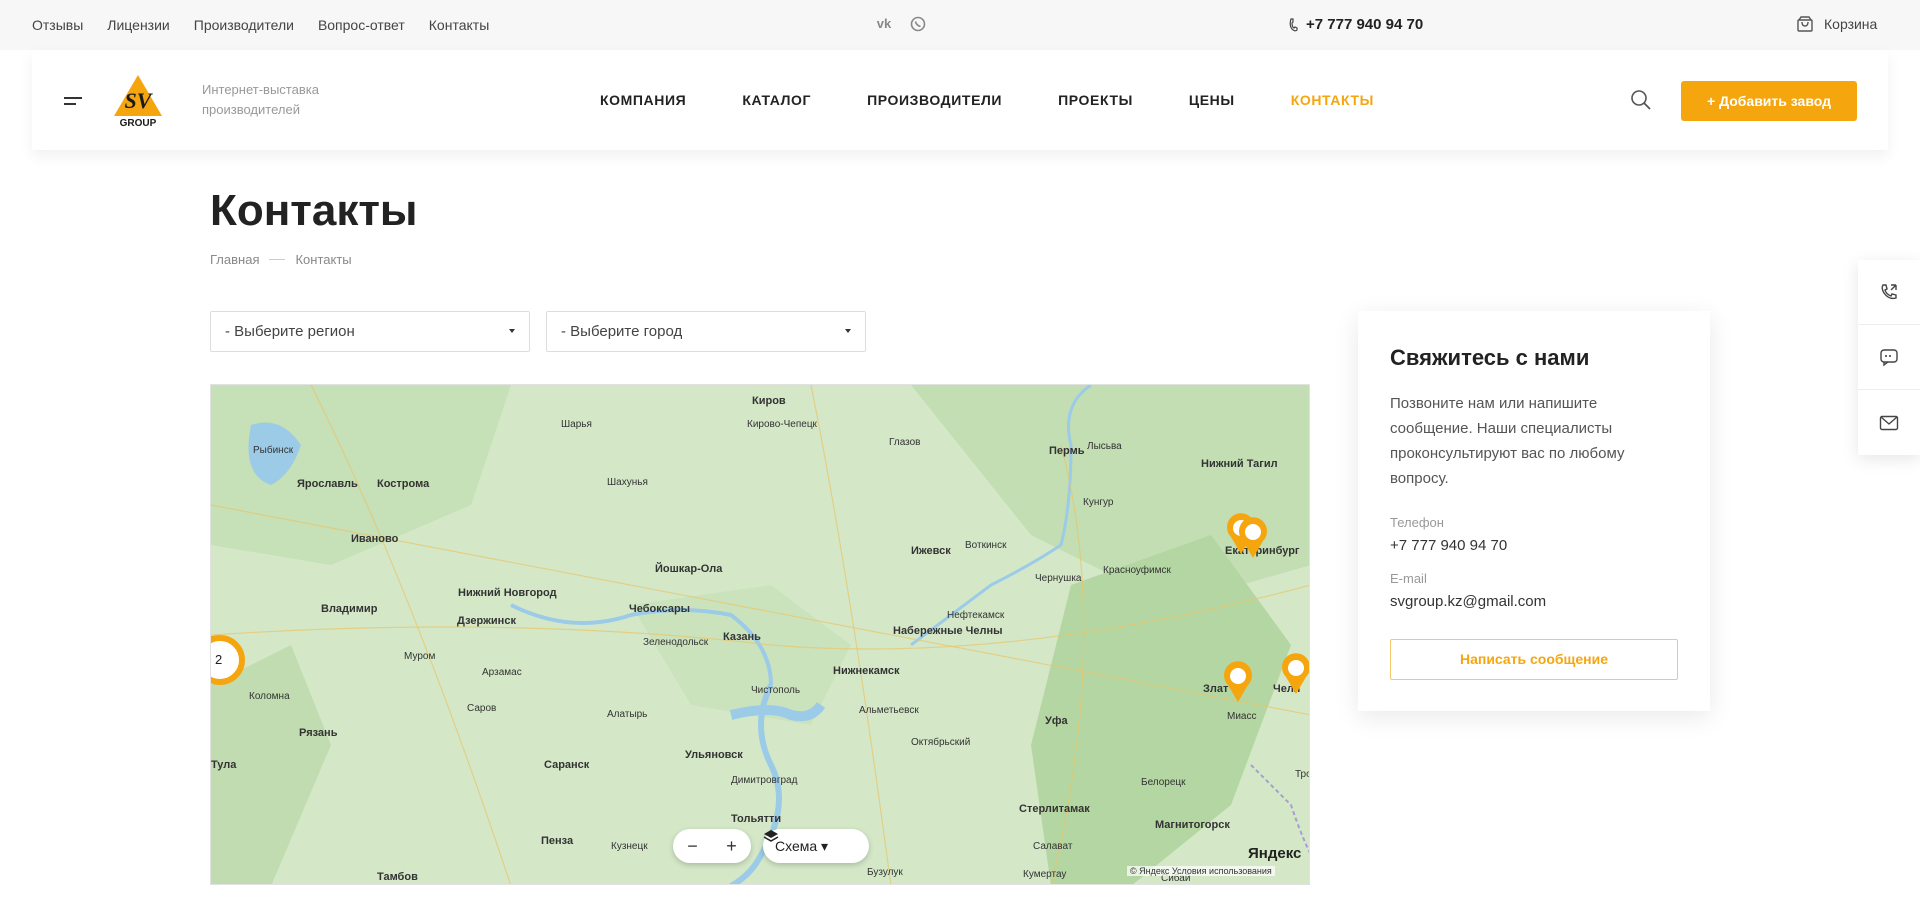 Image resolution: width=1920 pixels, height=912 pixels. I want to click on map-city-label: Казань, so click(742, 637).